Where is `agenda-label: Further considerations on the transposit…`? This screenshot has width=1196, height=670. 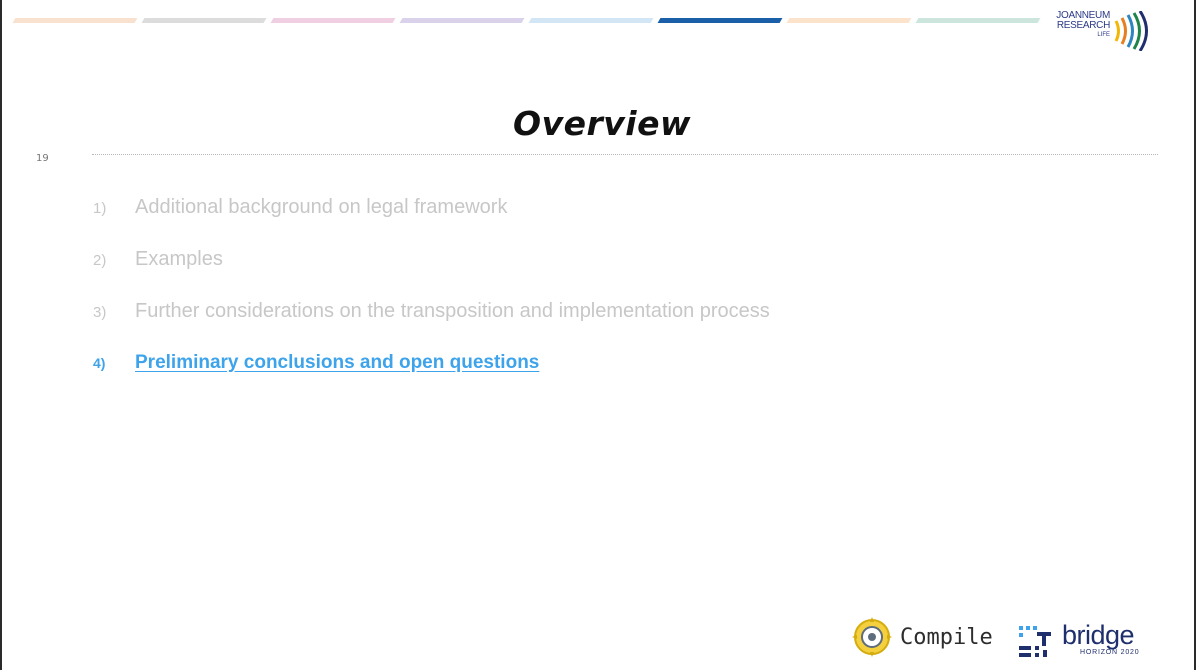
agenda-label: Further considerations on the transposit… is located at coordinates (452, 311).